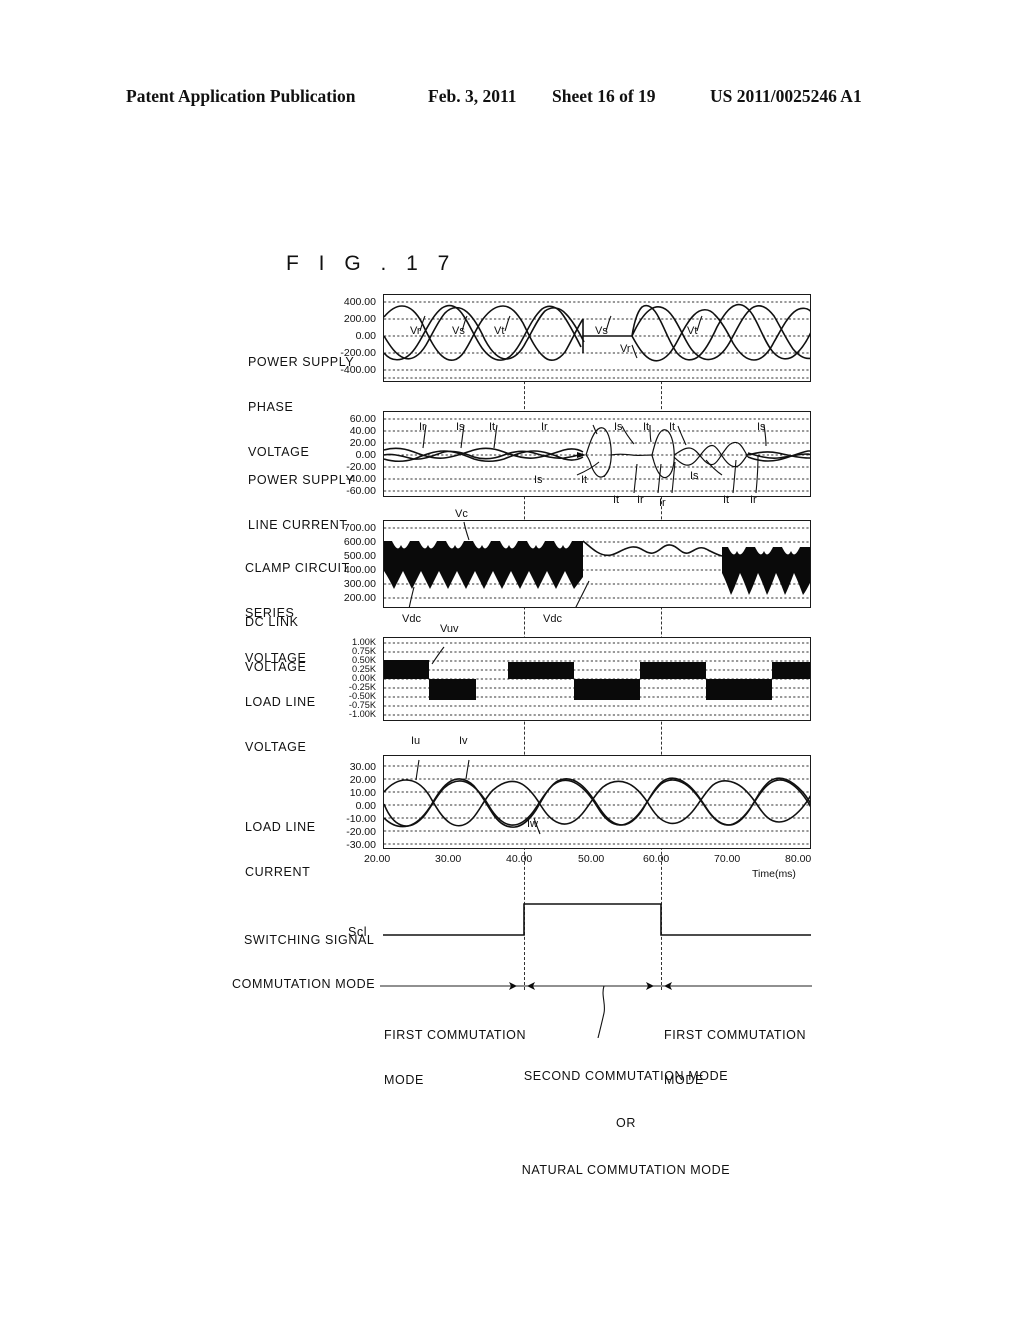 This screenshot has width=1024, height=1320. I want to click on signal-label-it-4: It, so click(584, 480).